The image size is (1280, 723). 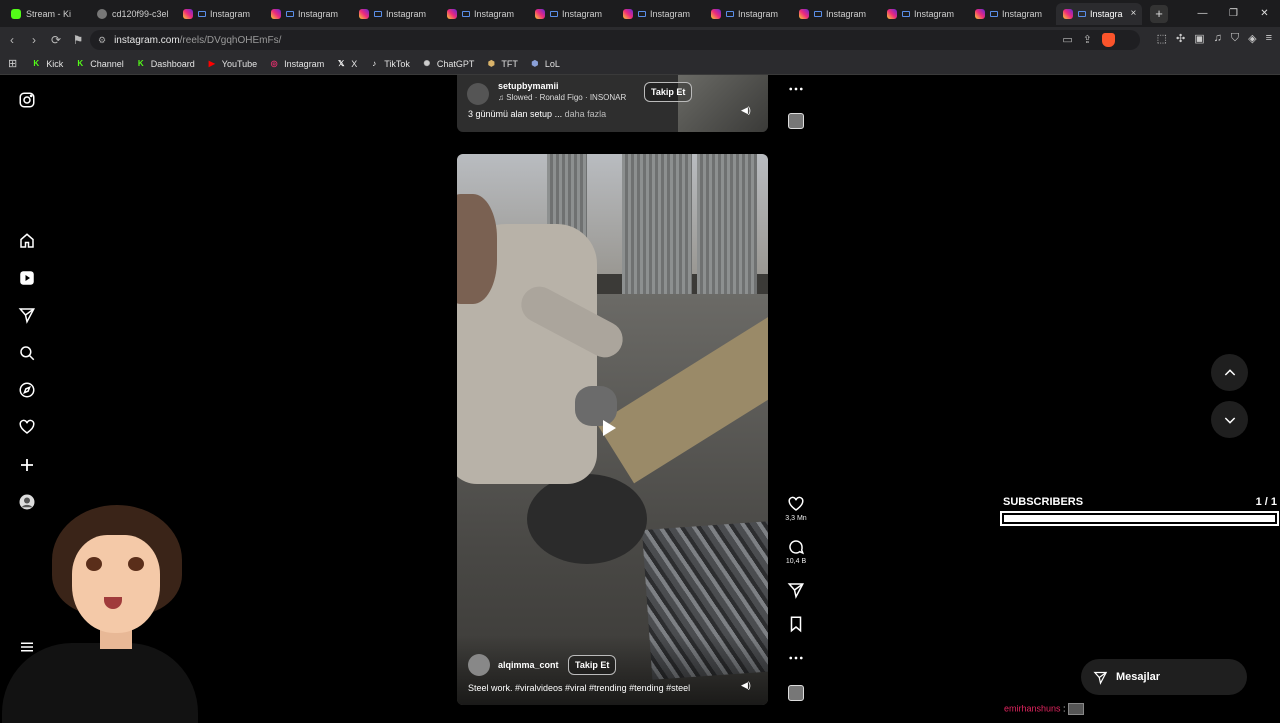 I want to click on wallet-icon: ◈, so click(x=1252, y=38).